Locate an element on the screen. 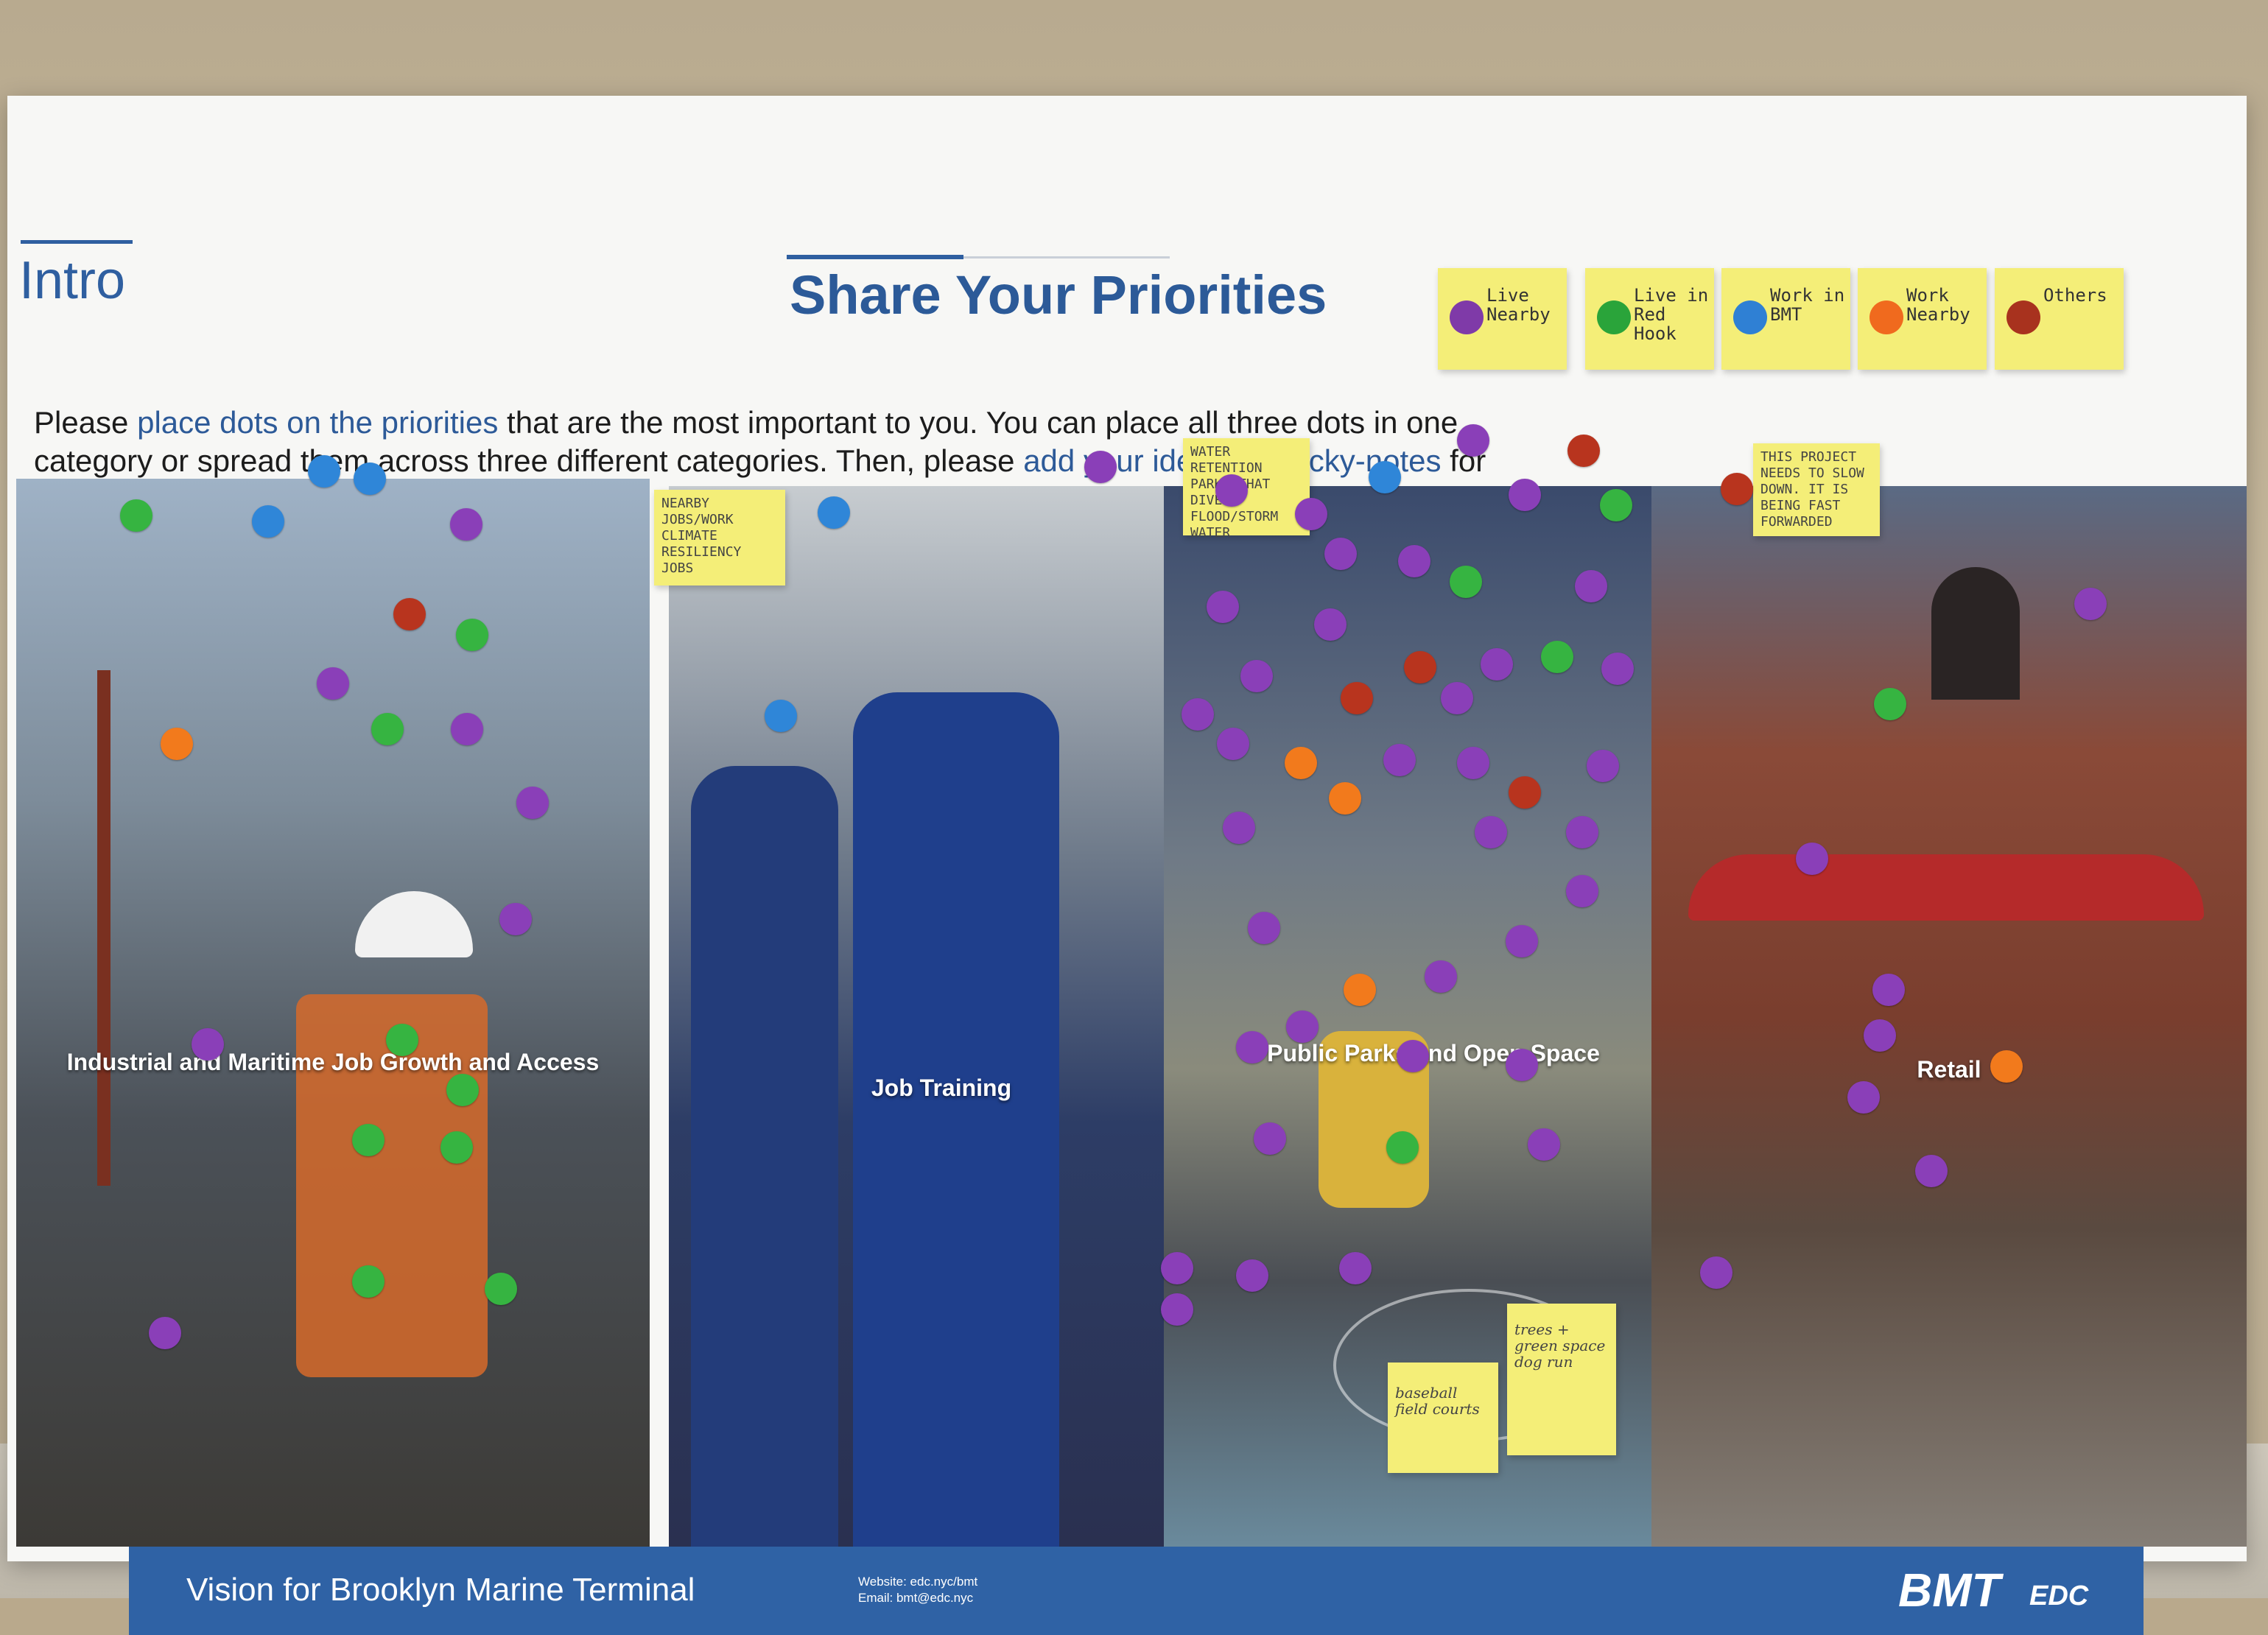 The width and height of the screenshot is (2268, 1635). edc-logo: EDC is located at coordinates (2059, 1596).